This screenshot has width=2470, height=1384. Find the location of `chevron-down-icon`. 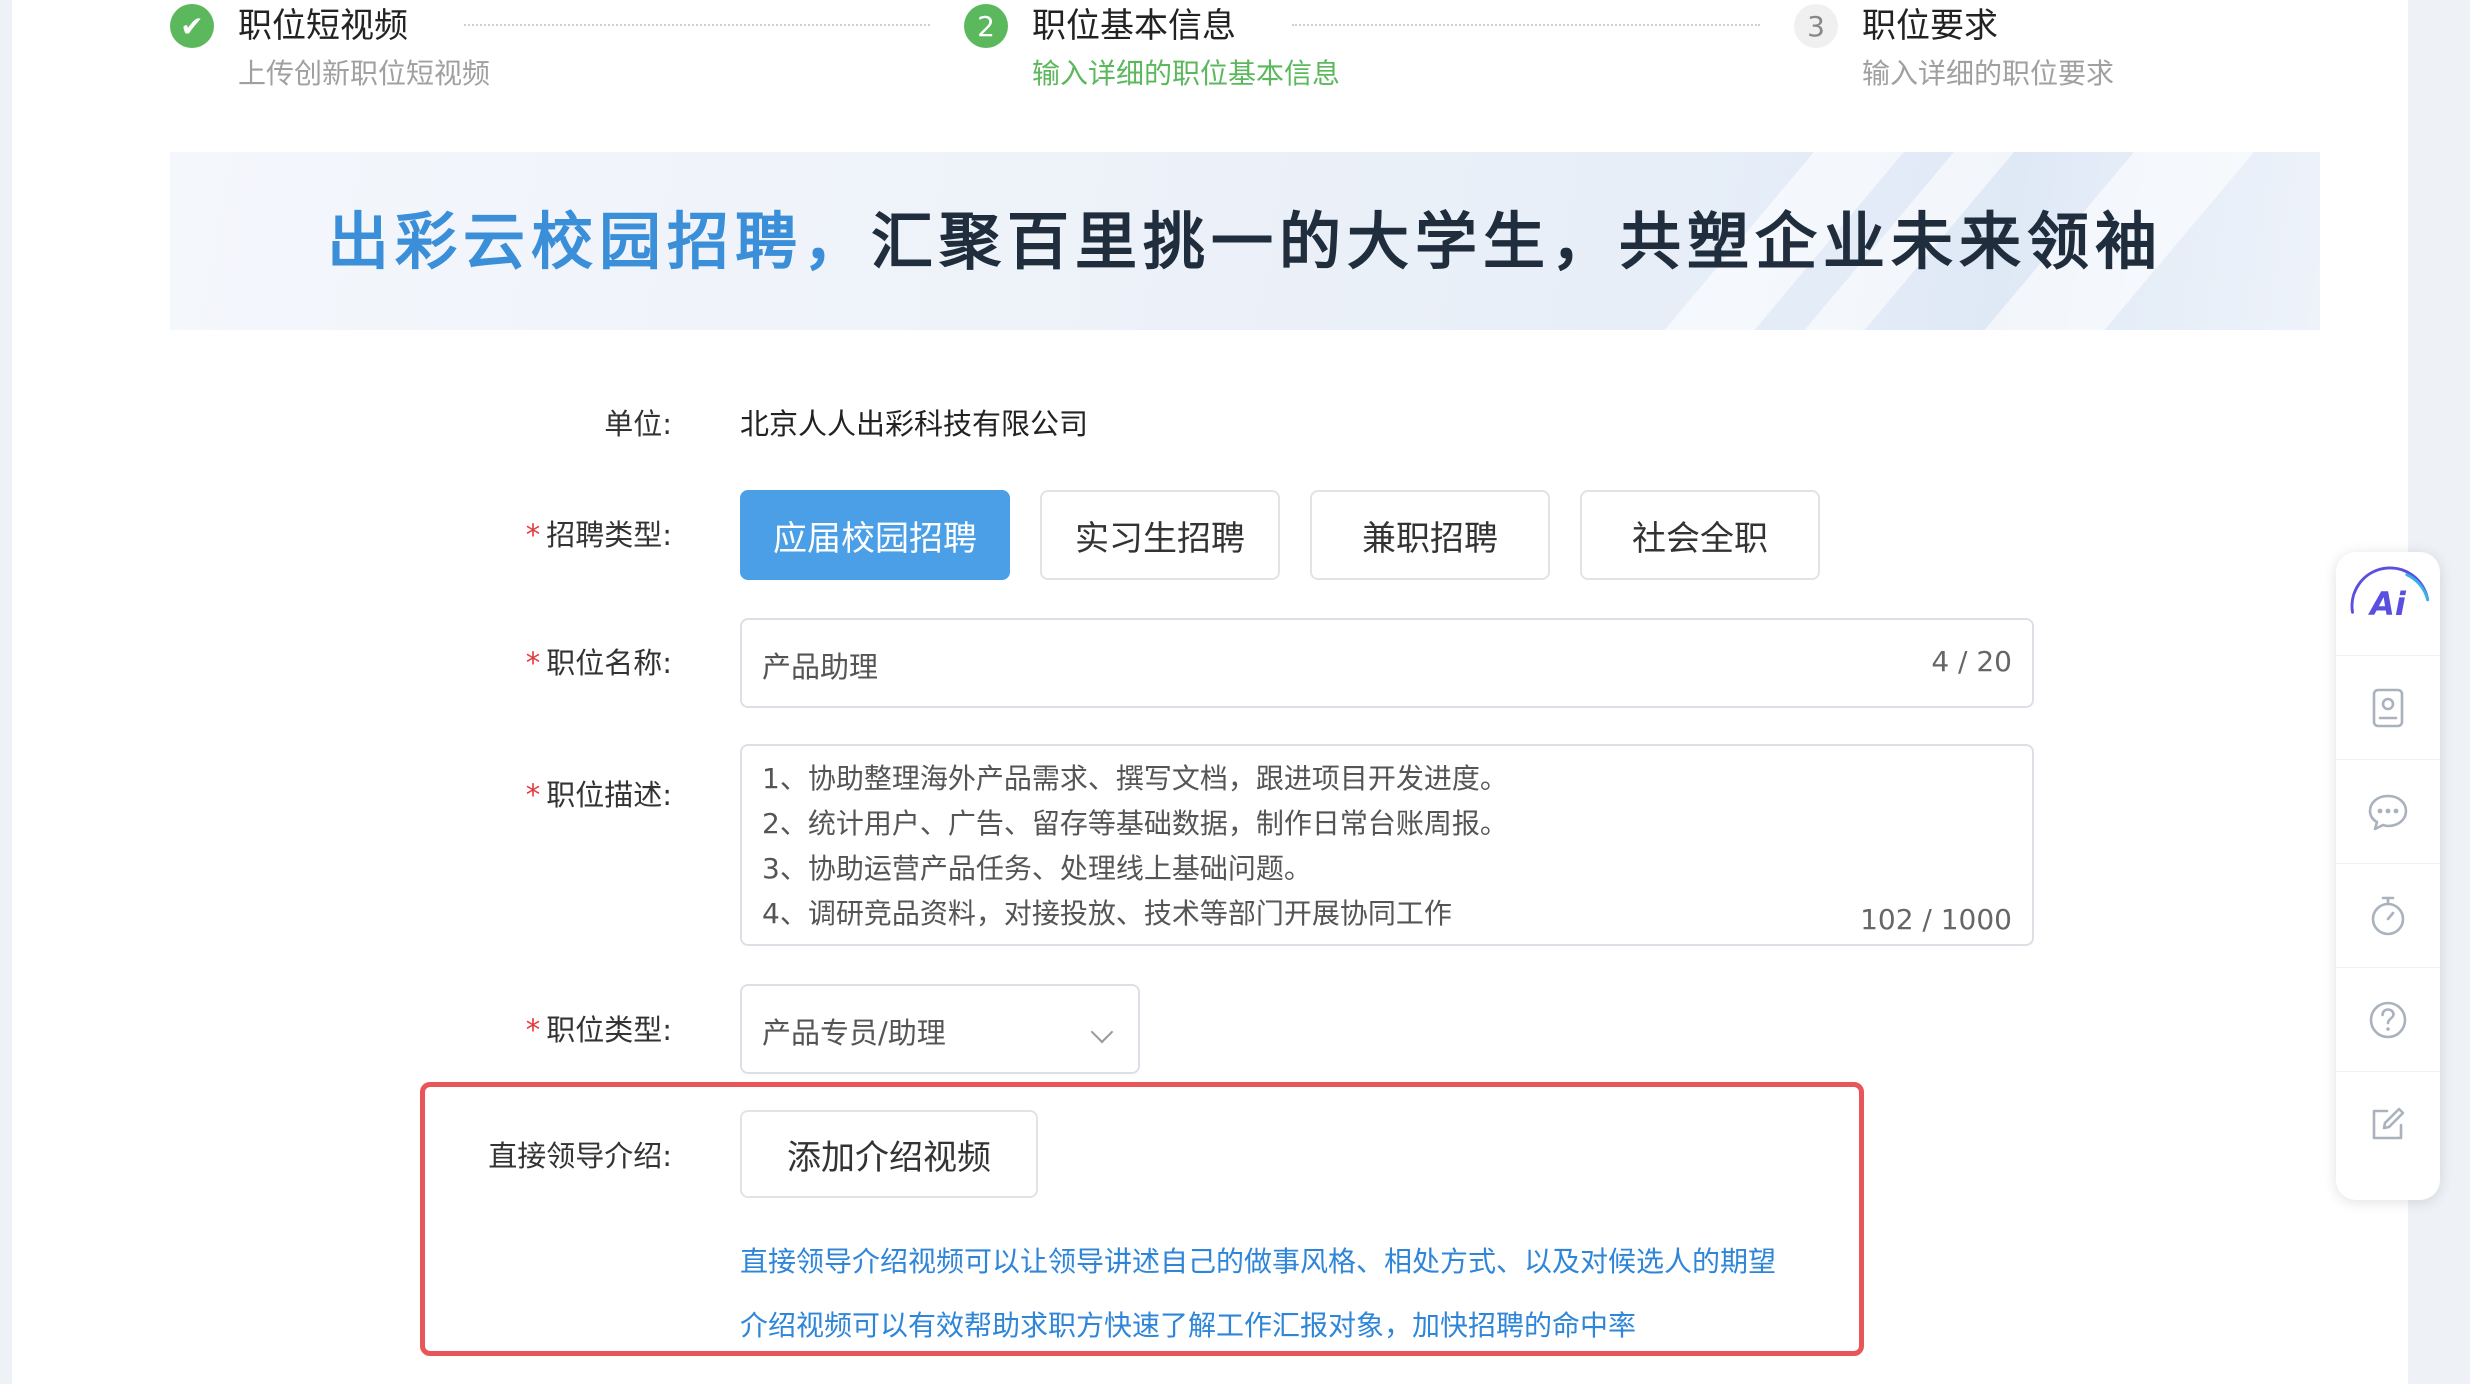

chevron-down-icon is located at coordinates (1102, 1032).